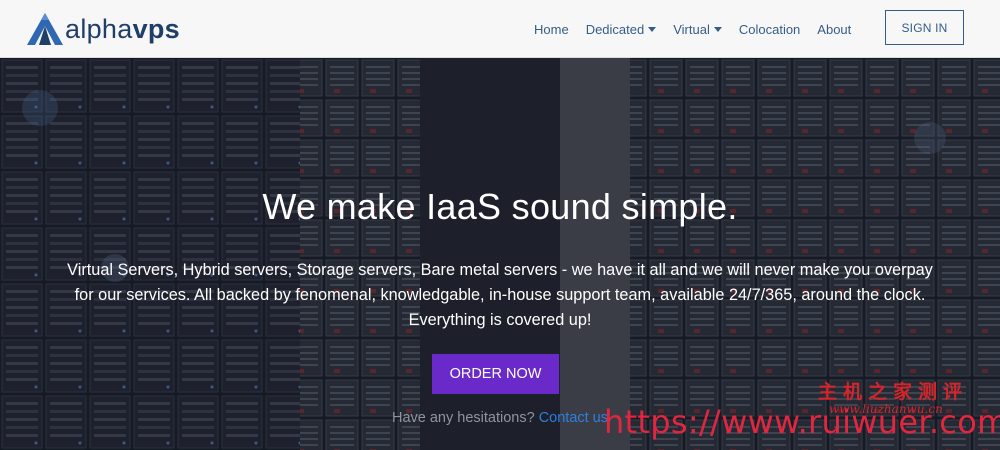 This screenshot has height=450, width=1000. What do you see at coordinates (500, 206) in the screenshot?
I see `hero-title: We make IaaS sound simple.` at bounding box center [500, 206].